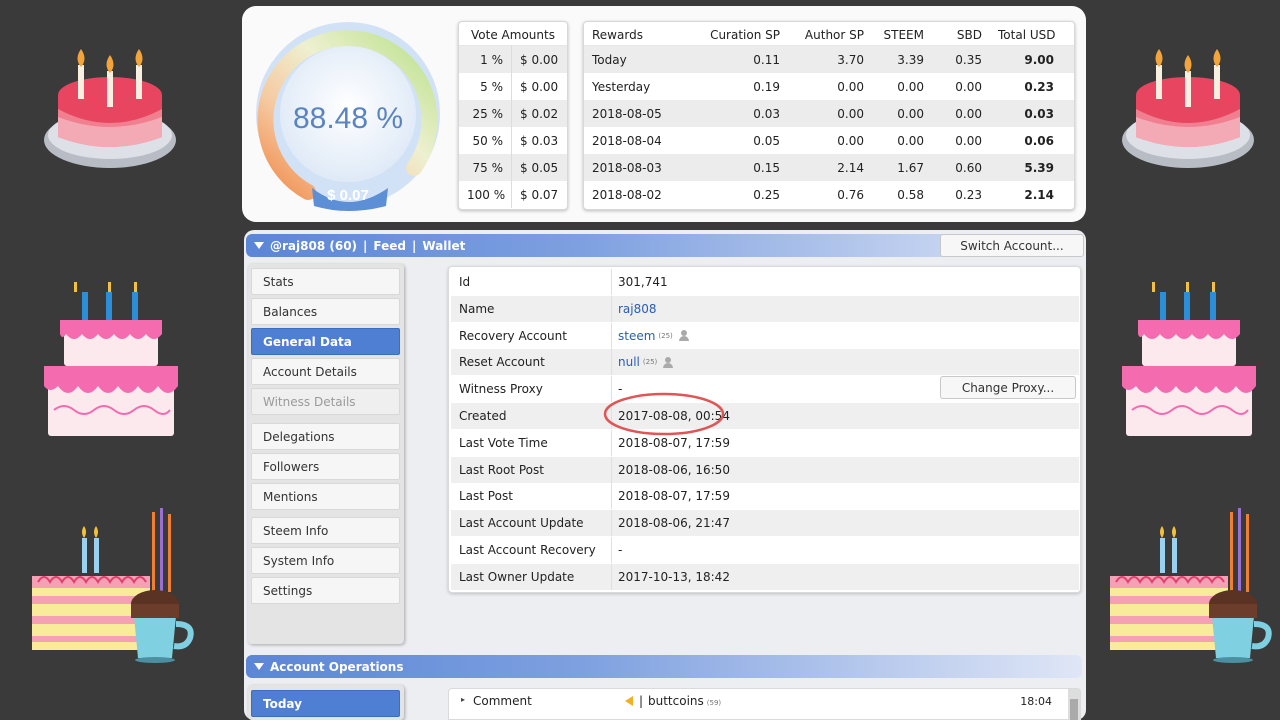  What do you see at coordinates (488, 113) in the screenshot?
I see `vote-percent: 25 %` at bounding box center [488, 113].